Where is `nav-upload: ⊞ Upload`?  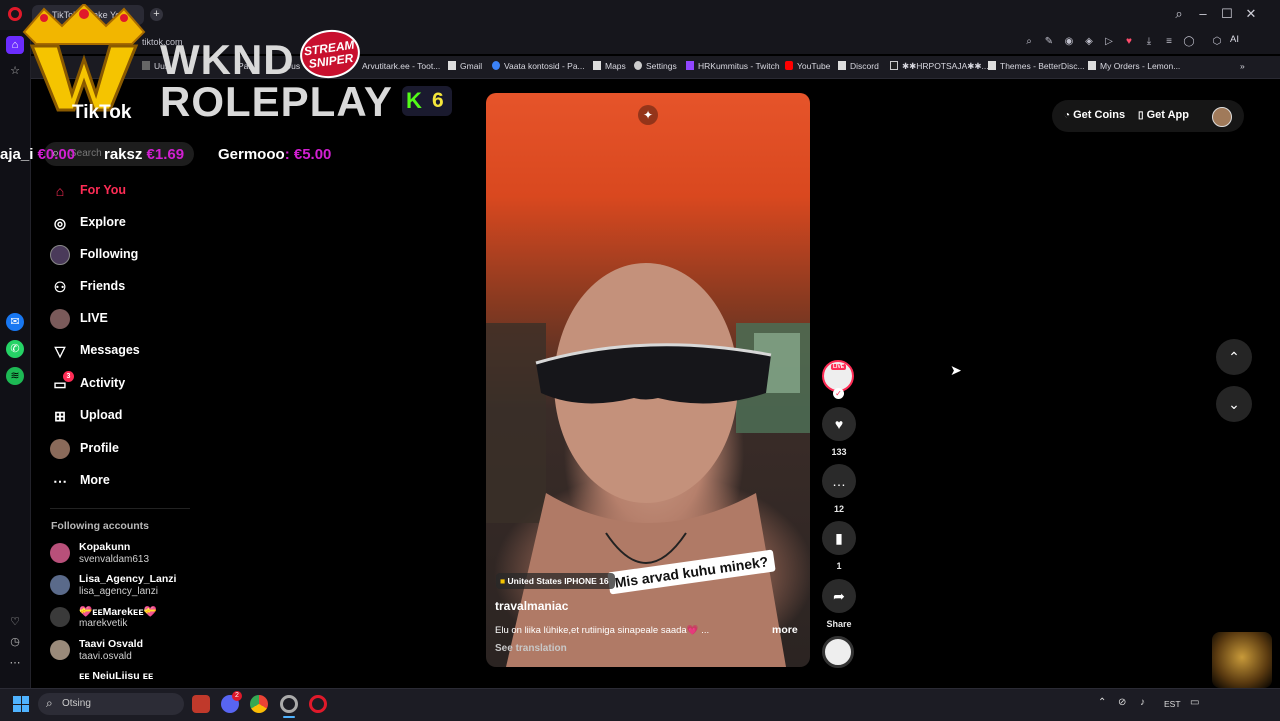 nav-upload: ⊞ Upload is located at coordinates (130, 416).